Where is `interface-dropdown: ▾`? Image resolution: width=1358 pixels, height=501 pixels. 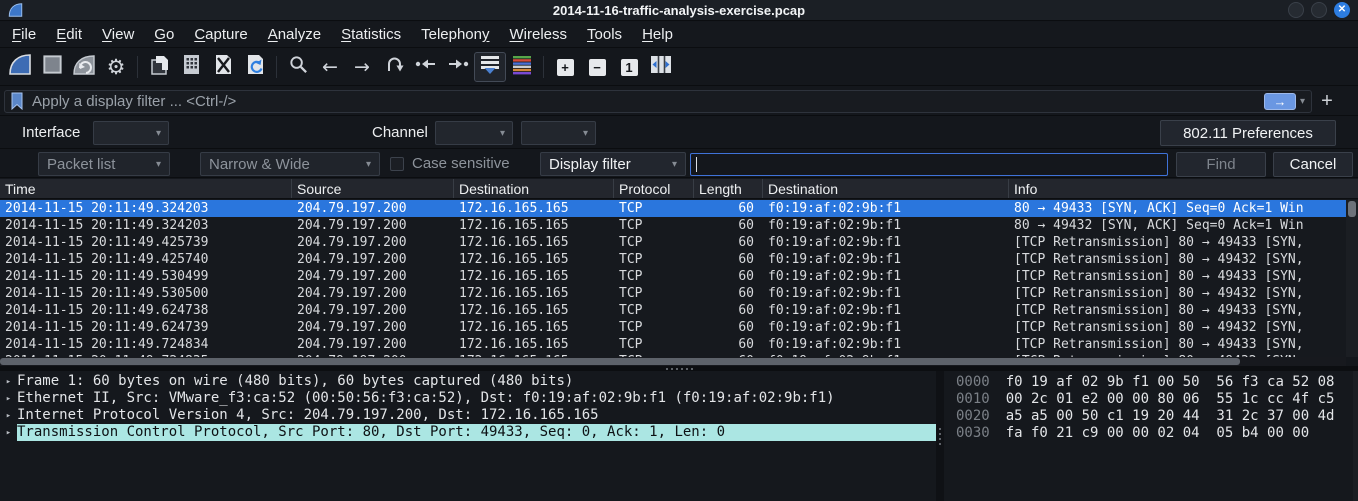 interface-dropdown: ▾ is located at coordinates (131, 133).